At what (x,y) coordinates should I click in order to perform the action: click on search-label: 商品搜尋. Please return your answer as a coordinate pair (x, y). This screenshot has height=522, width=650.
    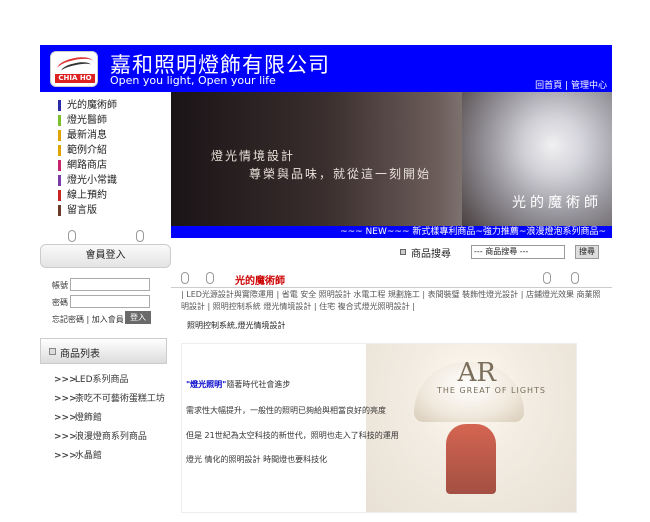
    Looking at the image, I should click on (431, 254).